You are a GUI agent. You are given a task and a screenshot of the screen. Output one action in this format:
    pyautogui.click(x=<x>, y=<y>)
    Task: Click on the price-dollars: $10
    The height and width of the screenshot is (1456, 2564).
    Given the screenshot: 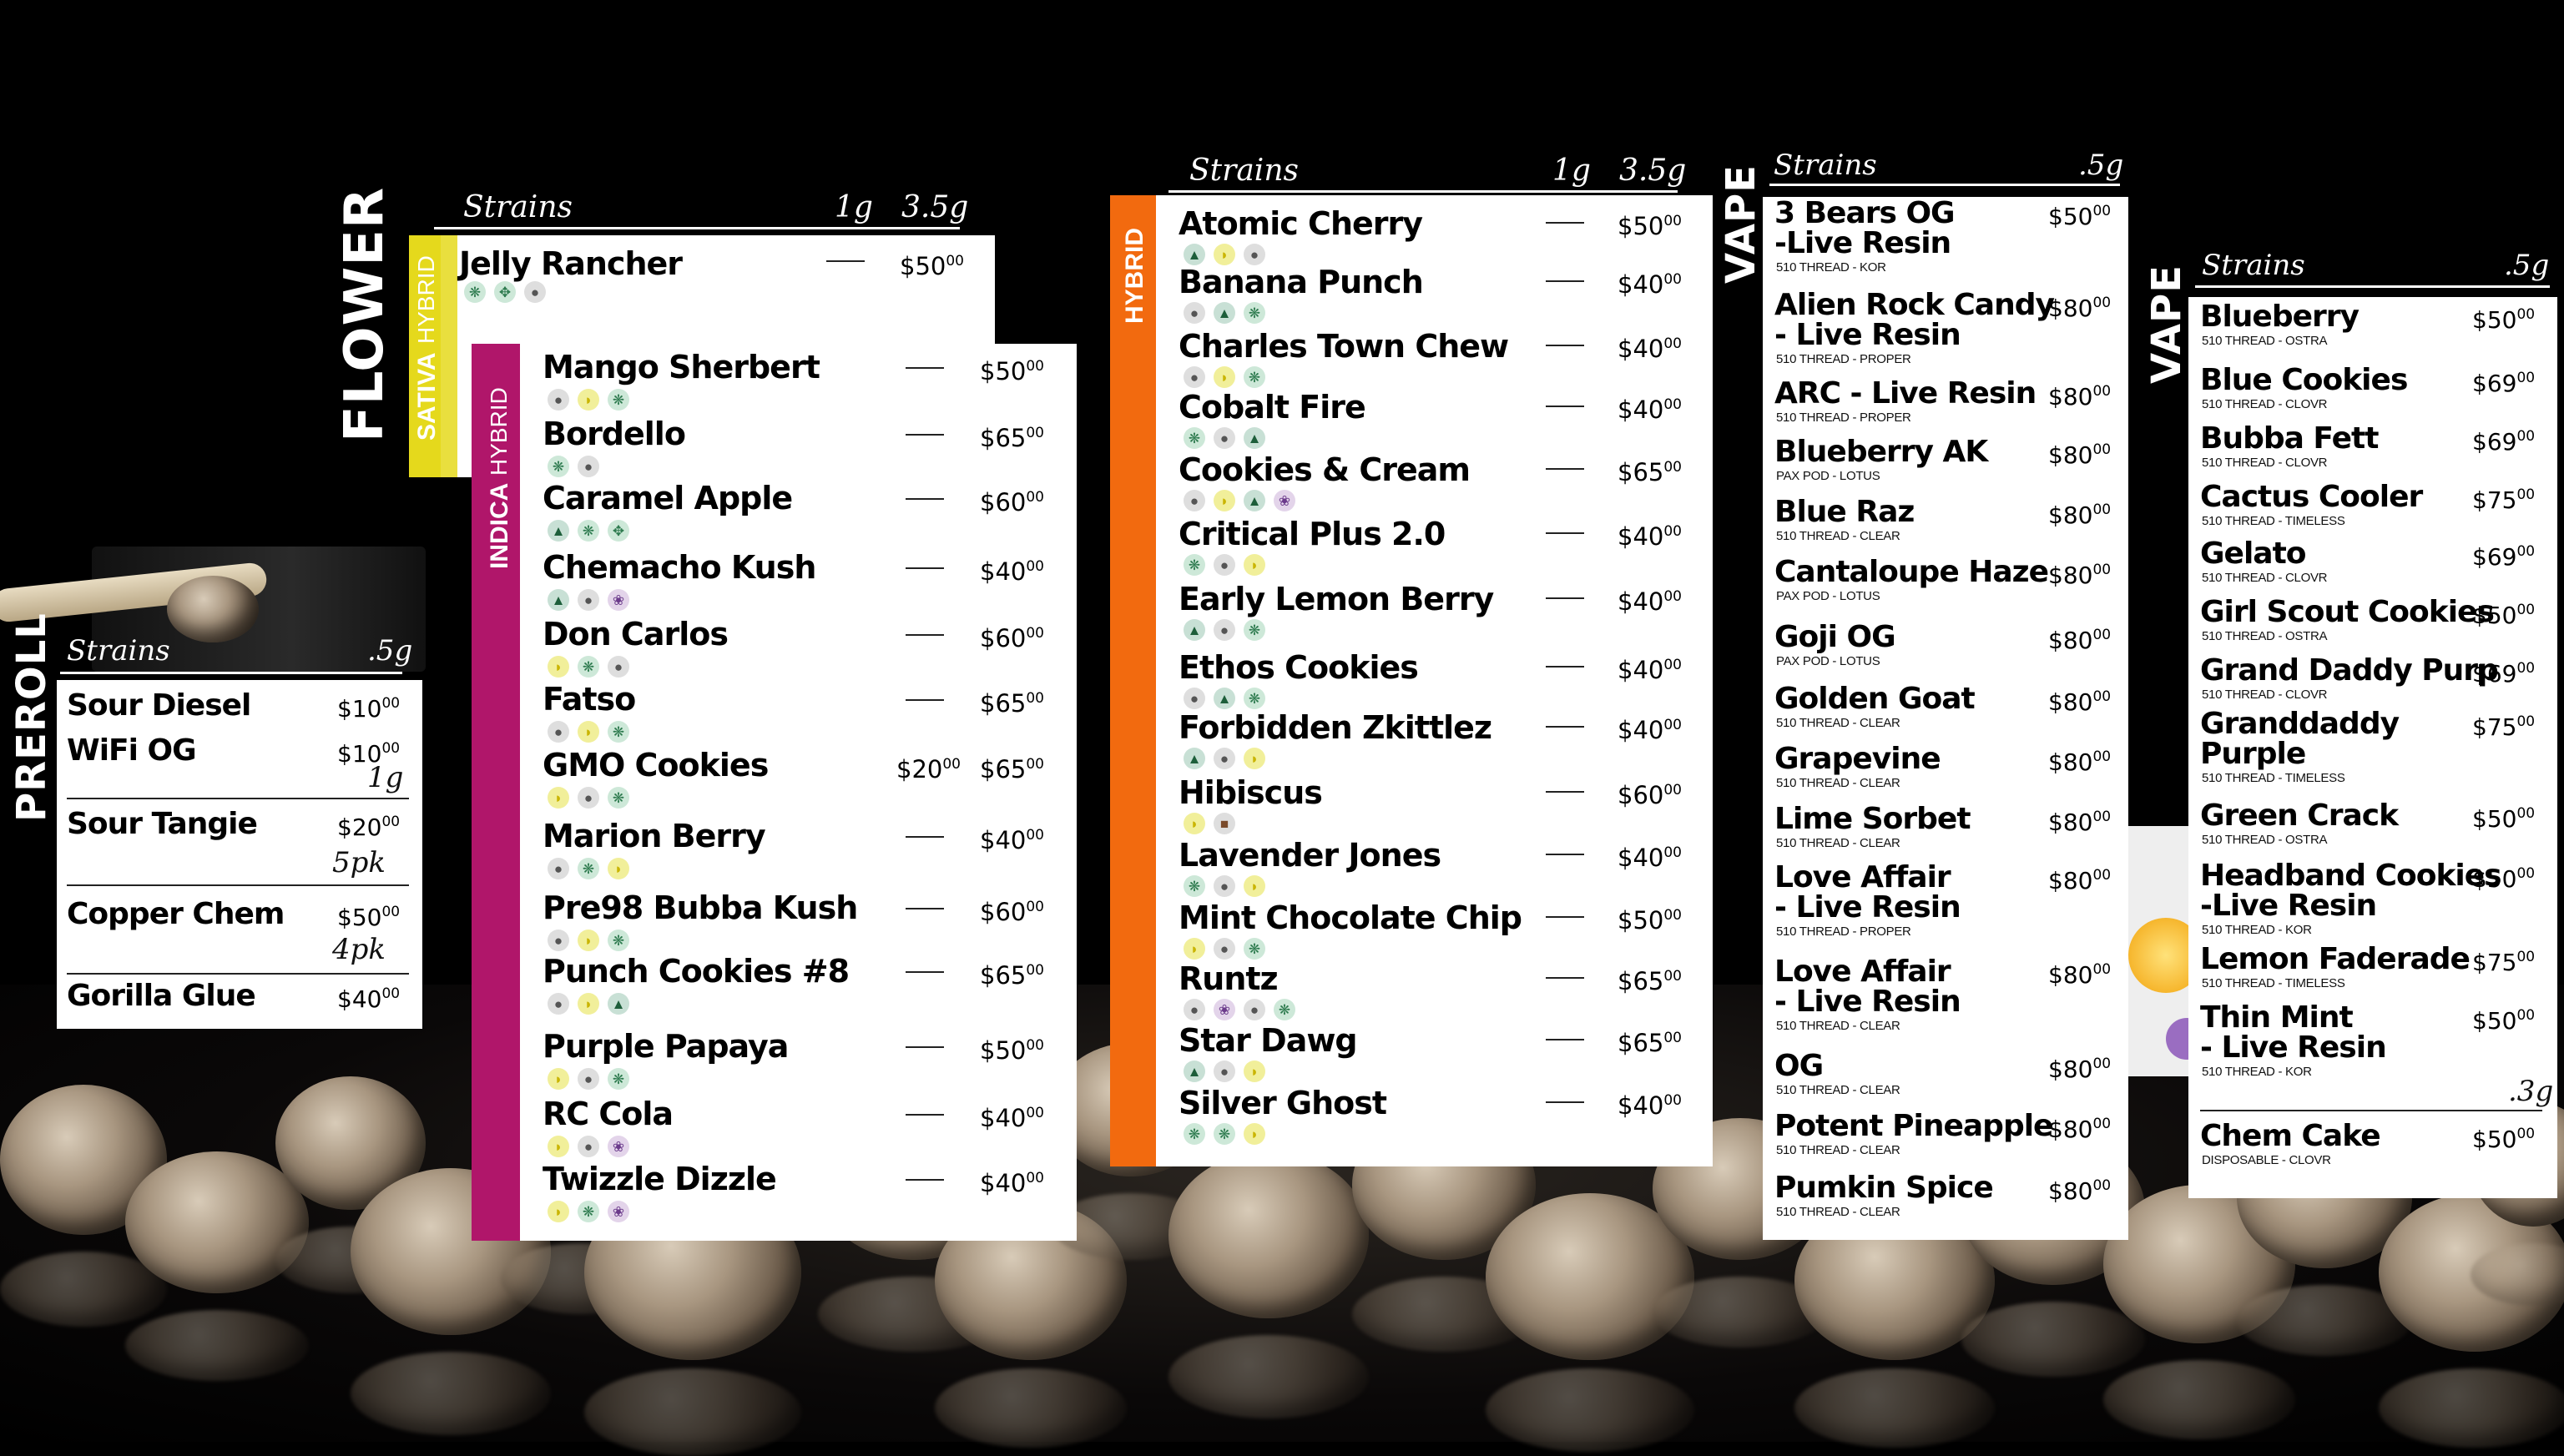 What is the action you would take?
    pyautogui.click(x=359, y=709)
    